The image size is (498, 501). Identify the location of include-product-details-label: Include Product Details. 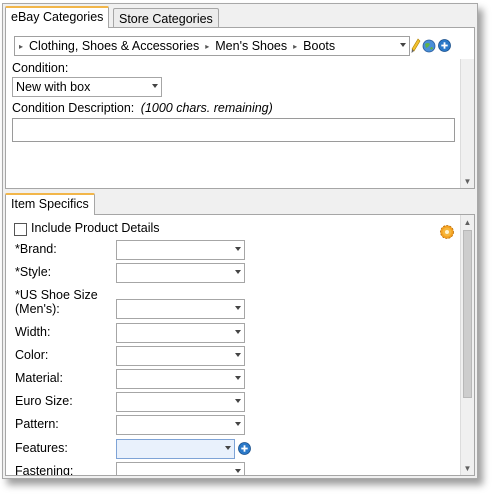
(95, 228).